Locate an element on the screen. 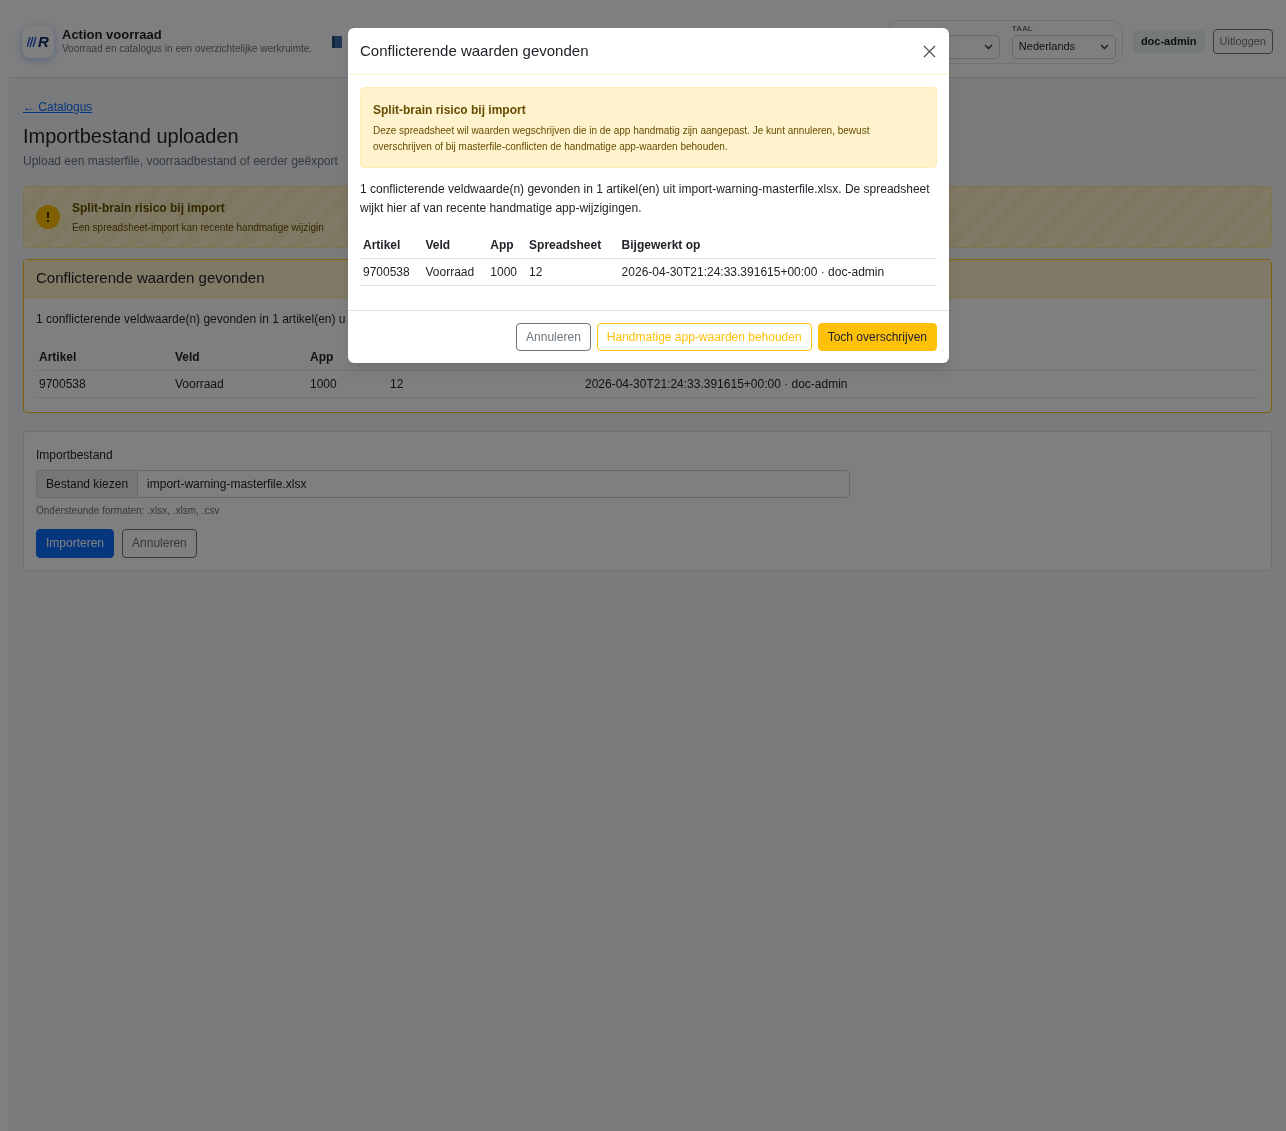 This screenshot has width=1286, height=1131. page-subtitle: Upload een masterfile, voorraadbestand of eerder geëxport is located at coordinates (181, 161).